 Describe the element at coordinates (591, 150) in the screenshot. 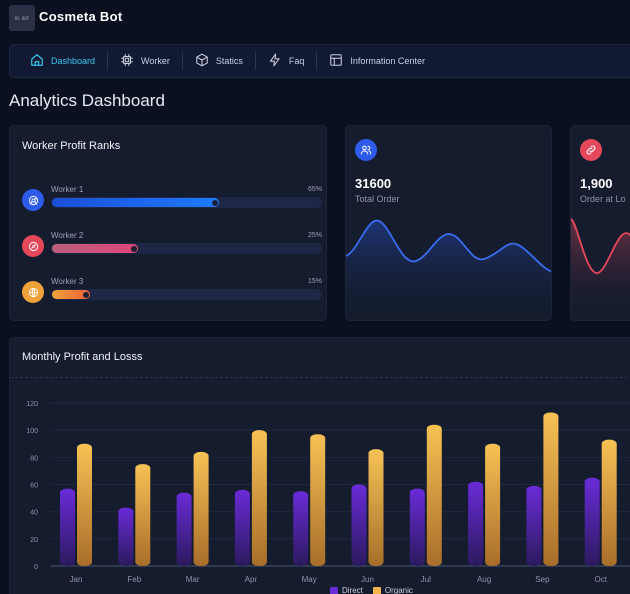

I see `link-icon` at that location.